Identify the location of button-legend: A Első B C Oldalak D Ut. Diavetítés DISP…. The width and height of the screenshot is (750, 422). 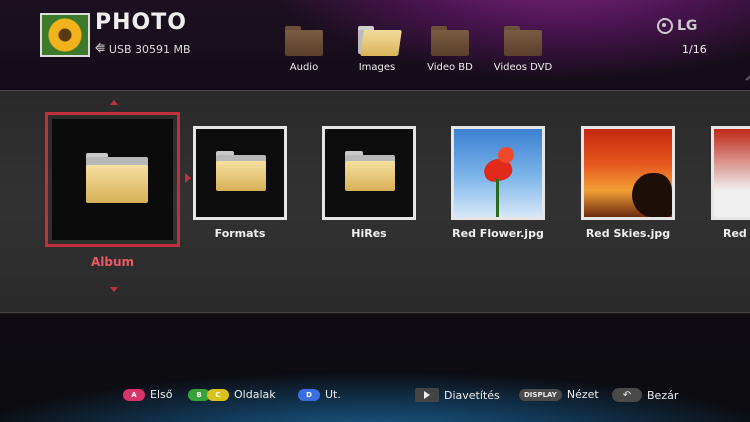
(375, 397).